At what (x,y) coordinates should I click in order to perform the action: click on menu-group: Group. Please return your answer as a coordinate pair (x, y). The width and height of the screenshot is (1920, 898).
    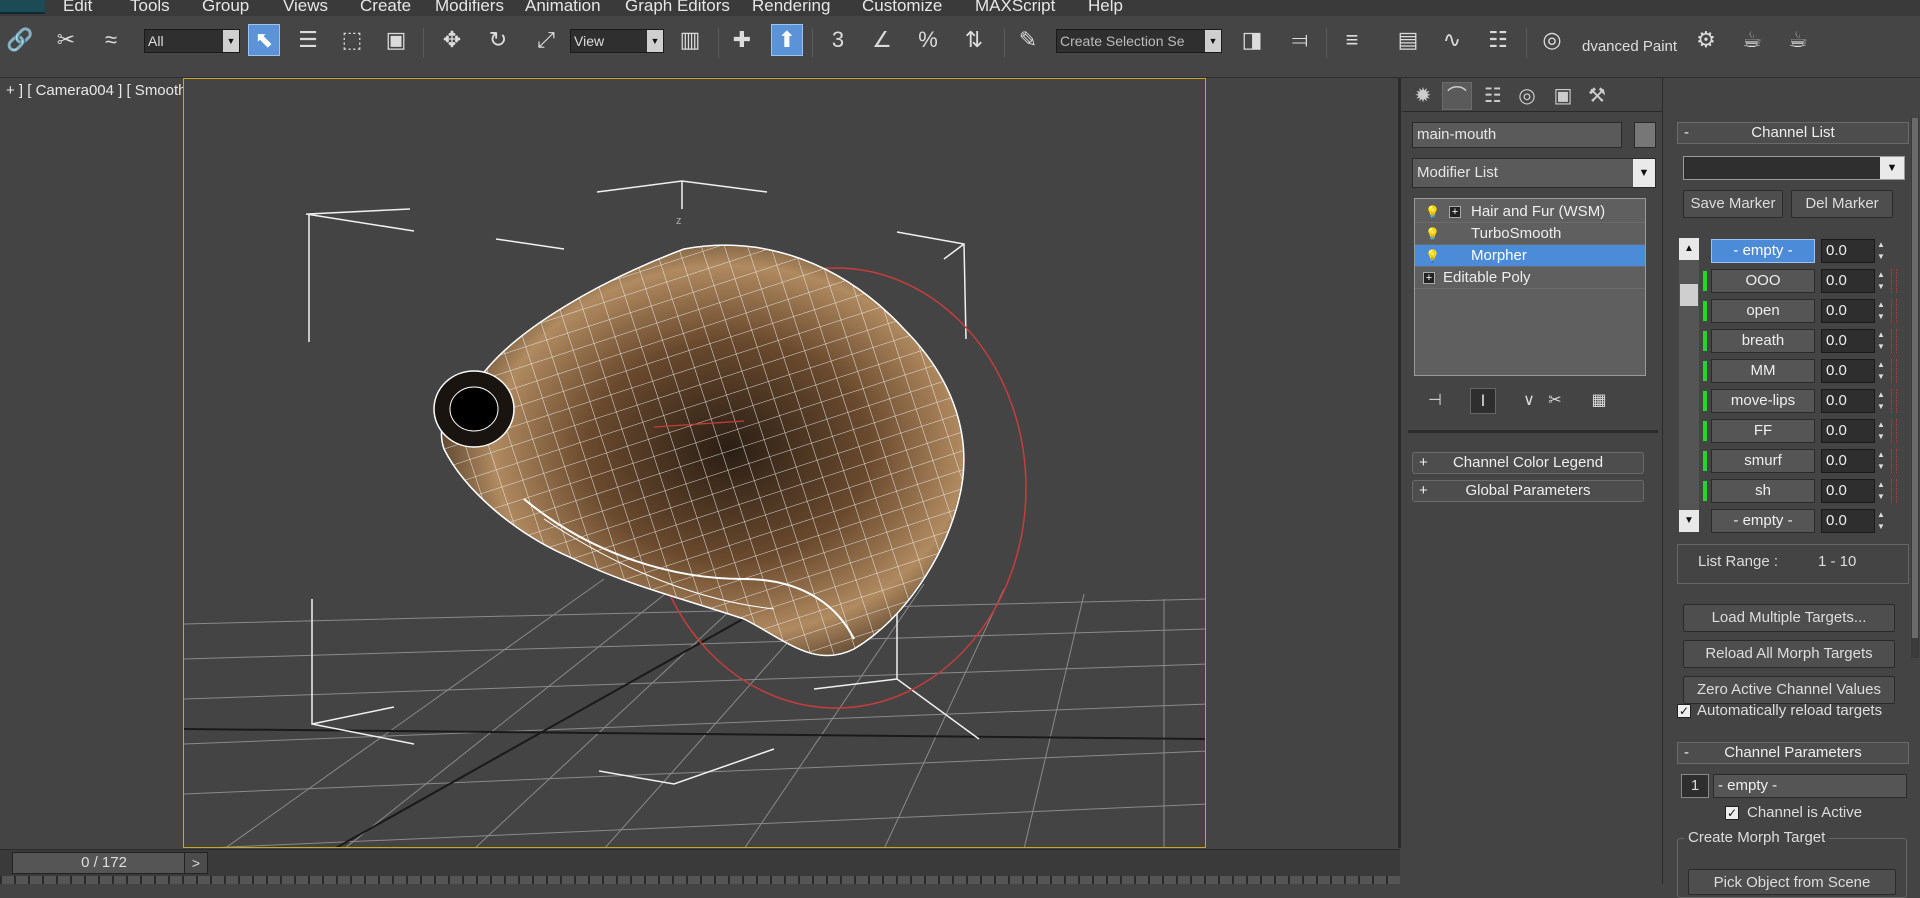
    Looking at the image, I should click on (225, 8).